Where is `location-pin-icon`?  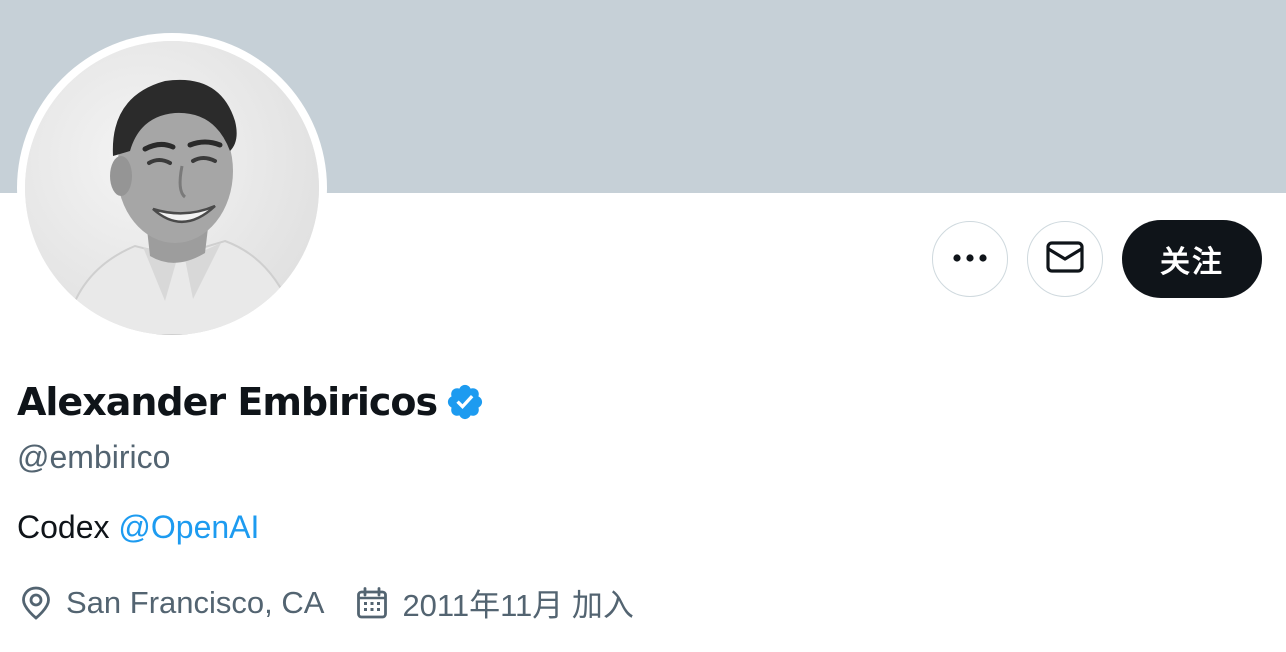 location-pin-icon is located at coordinates (36, 603).